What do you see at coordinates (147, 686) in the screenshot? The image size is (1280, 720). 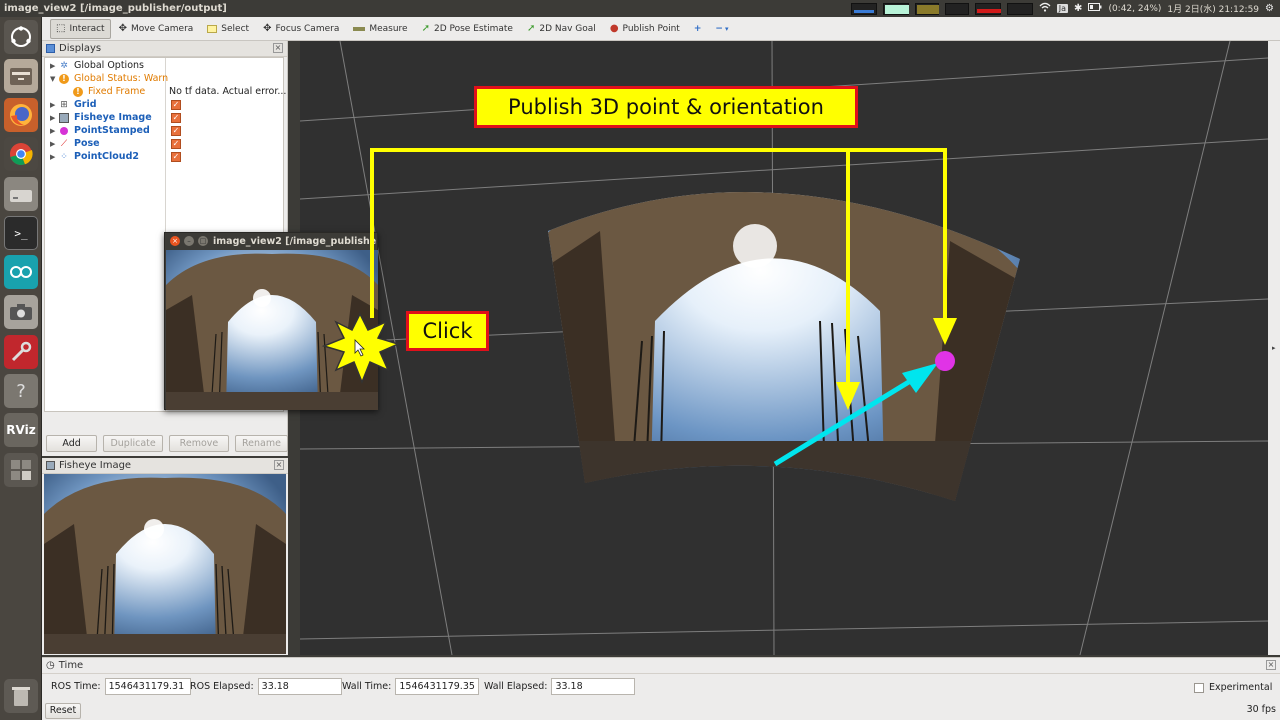 I see `ros-time-input: 1546431179.31` at bounding box center [147, 686].